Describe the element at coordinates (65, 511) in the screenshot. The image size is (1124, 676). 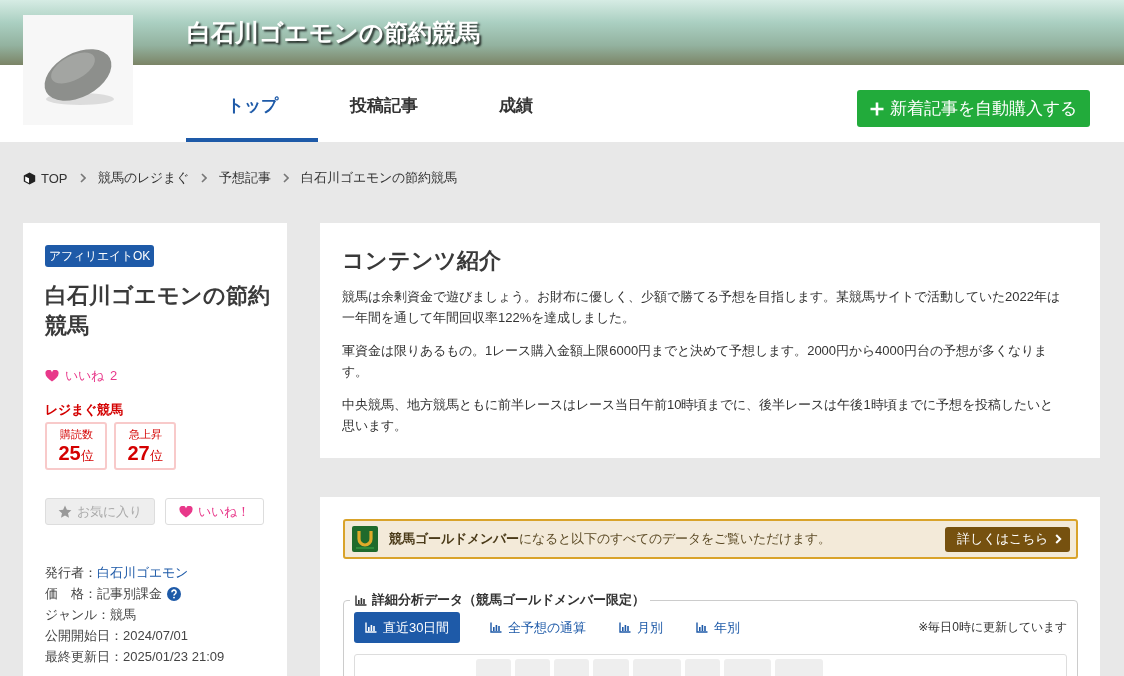
I see `star-icon` at that location.